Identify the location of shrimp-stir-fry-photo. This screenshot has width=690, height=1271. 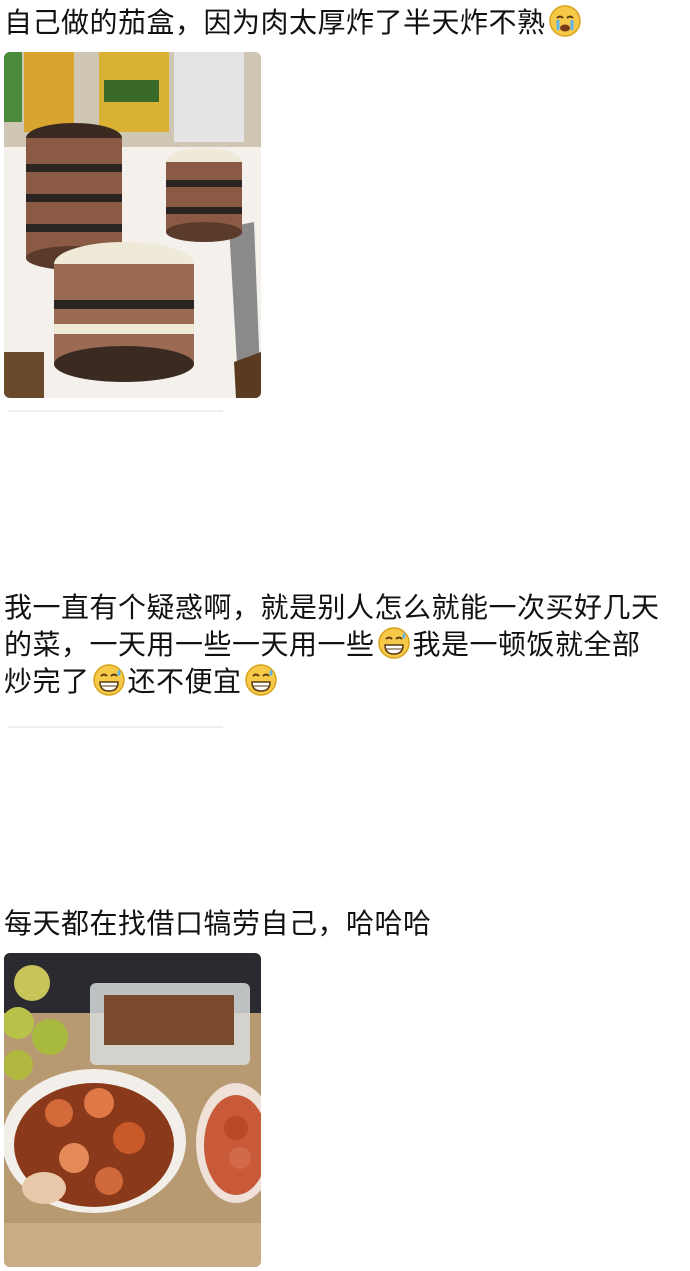
(132, 1110).